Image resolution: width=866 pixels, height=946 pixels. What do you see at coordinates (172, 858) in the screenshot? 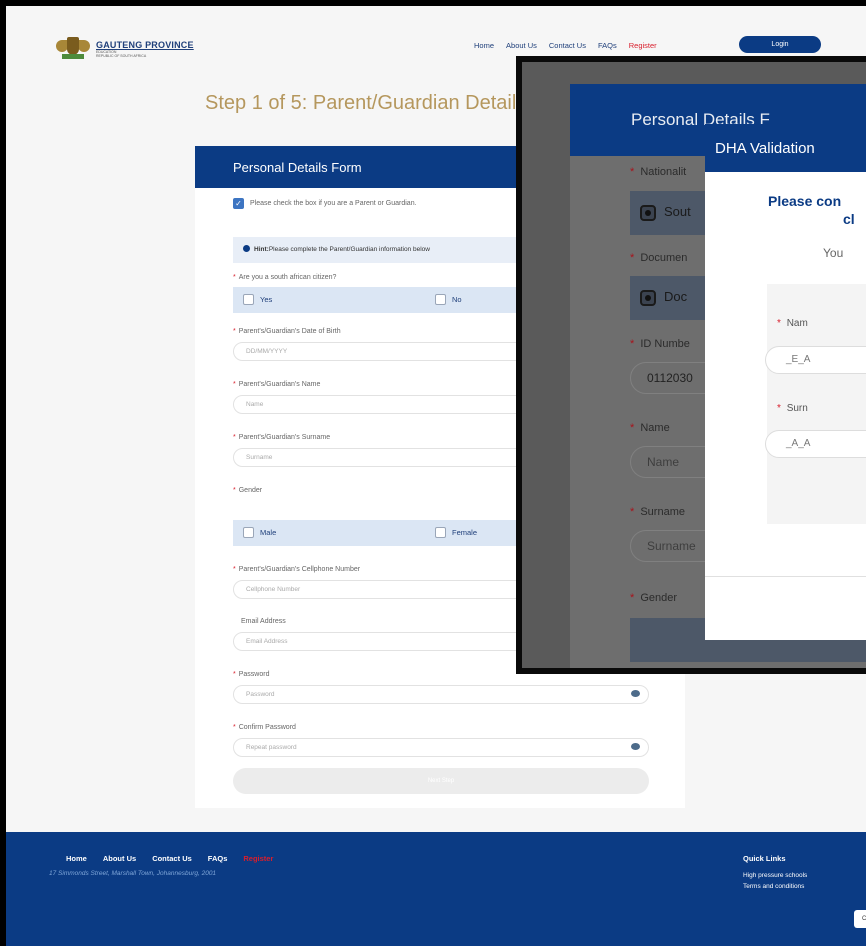
I see `footer-nav-contact-us: Contact Us` at bounding box center [172, 858].